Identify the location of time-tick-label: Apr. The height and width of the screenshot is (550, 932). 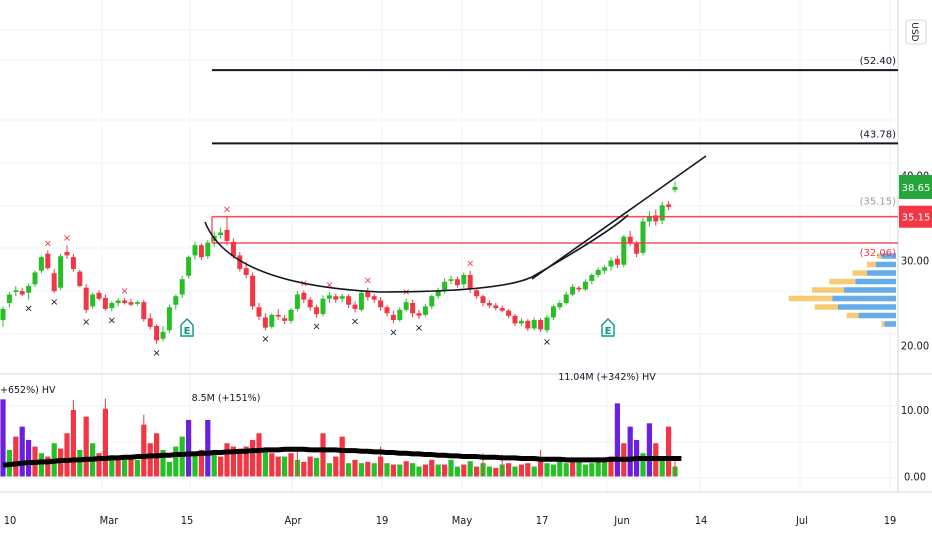
(293, 520).